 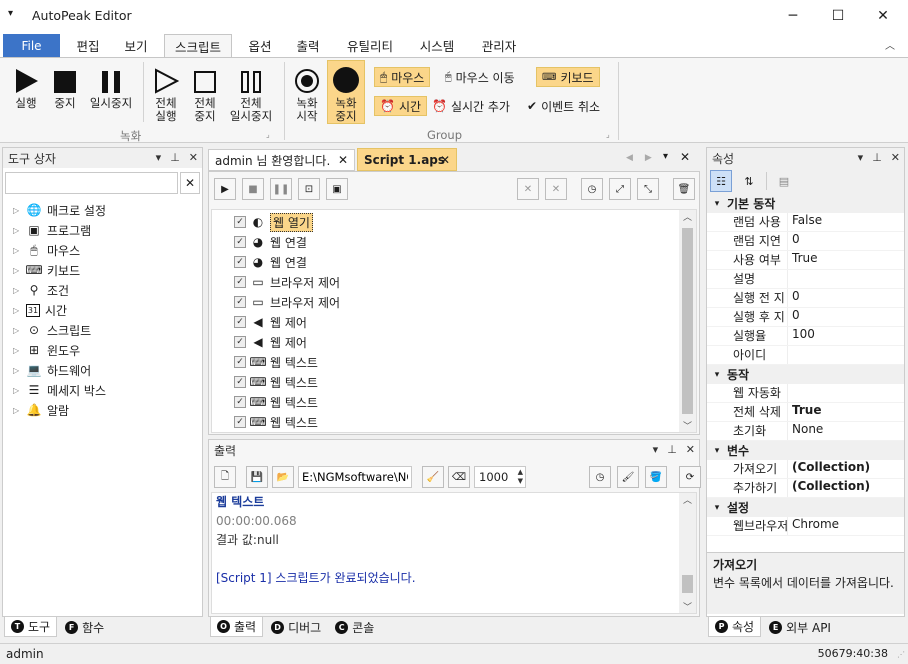 What do you see at coordinates (205, 93) in the screenshot?
I see `stop-all-button: 전체 중지` at bounding box center [205, 93].